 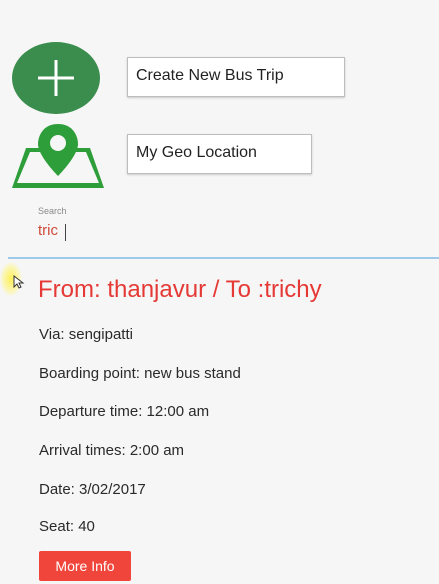 I want to click on my-geo-location-button: My Geo Location, so click(x=219, y=154).